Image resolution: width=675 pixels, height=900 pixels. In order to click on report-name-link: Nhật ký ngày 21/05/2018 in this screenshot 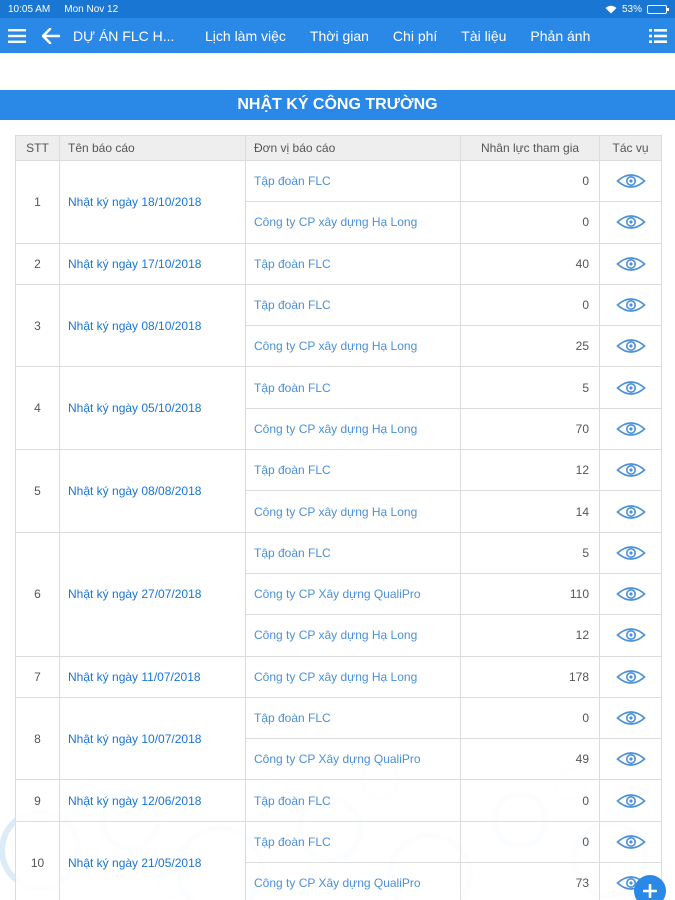, I will do `click(152, 860)`.